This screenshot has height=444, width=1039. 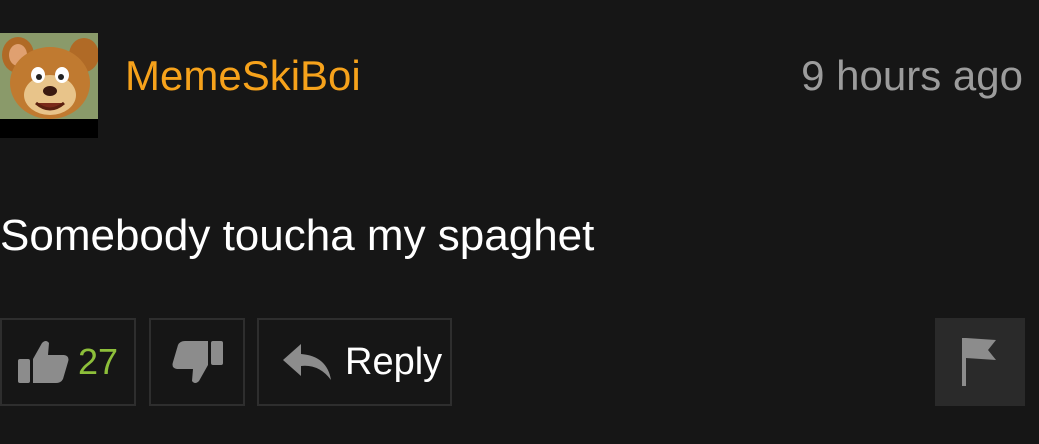 I want to click on flag-icon, so click(x=980, y=362).